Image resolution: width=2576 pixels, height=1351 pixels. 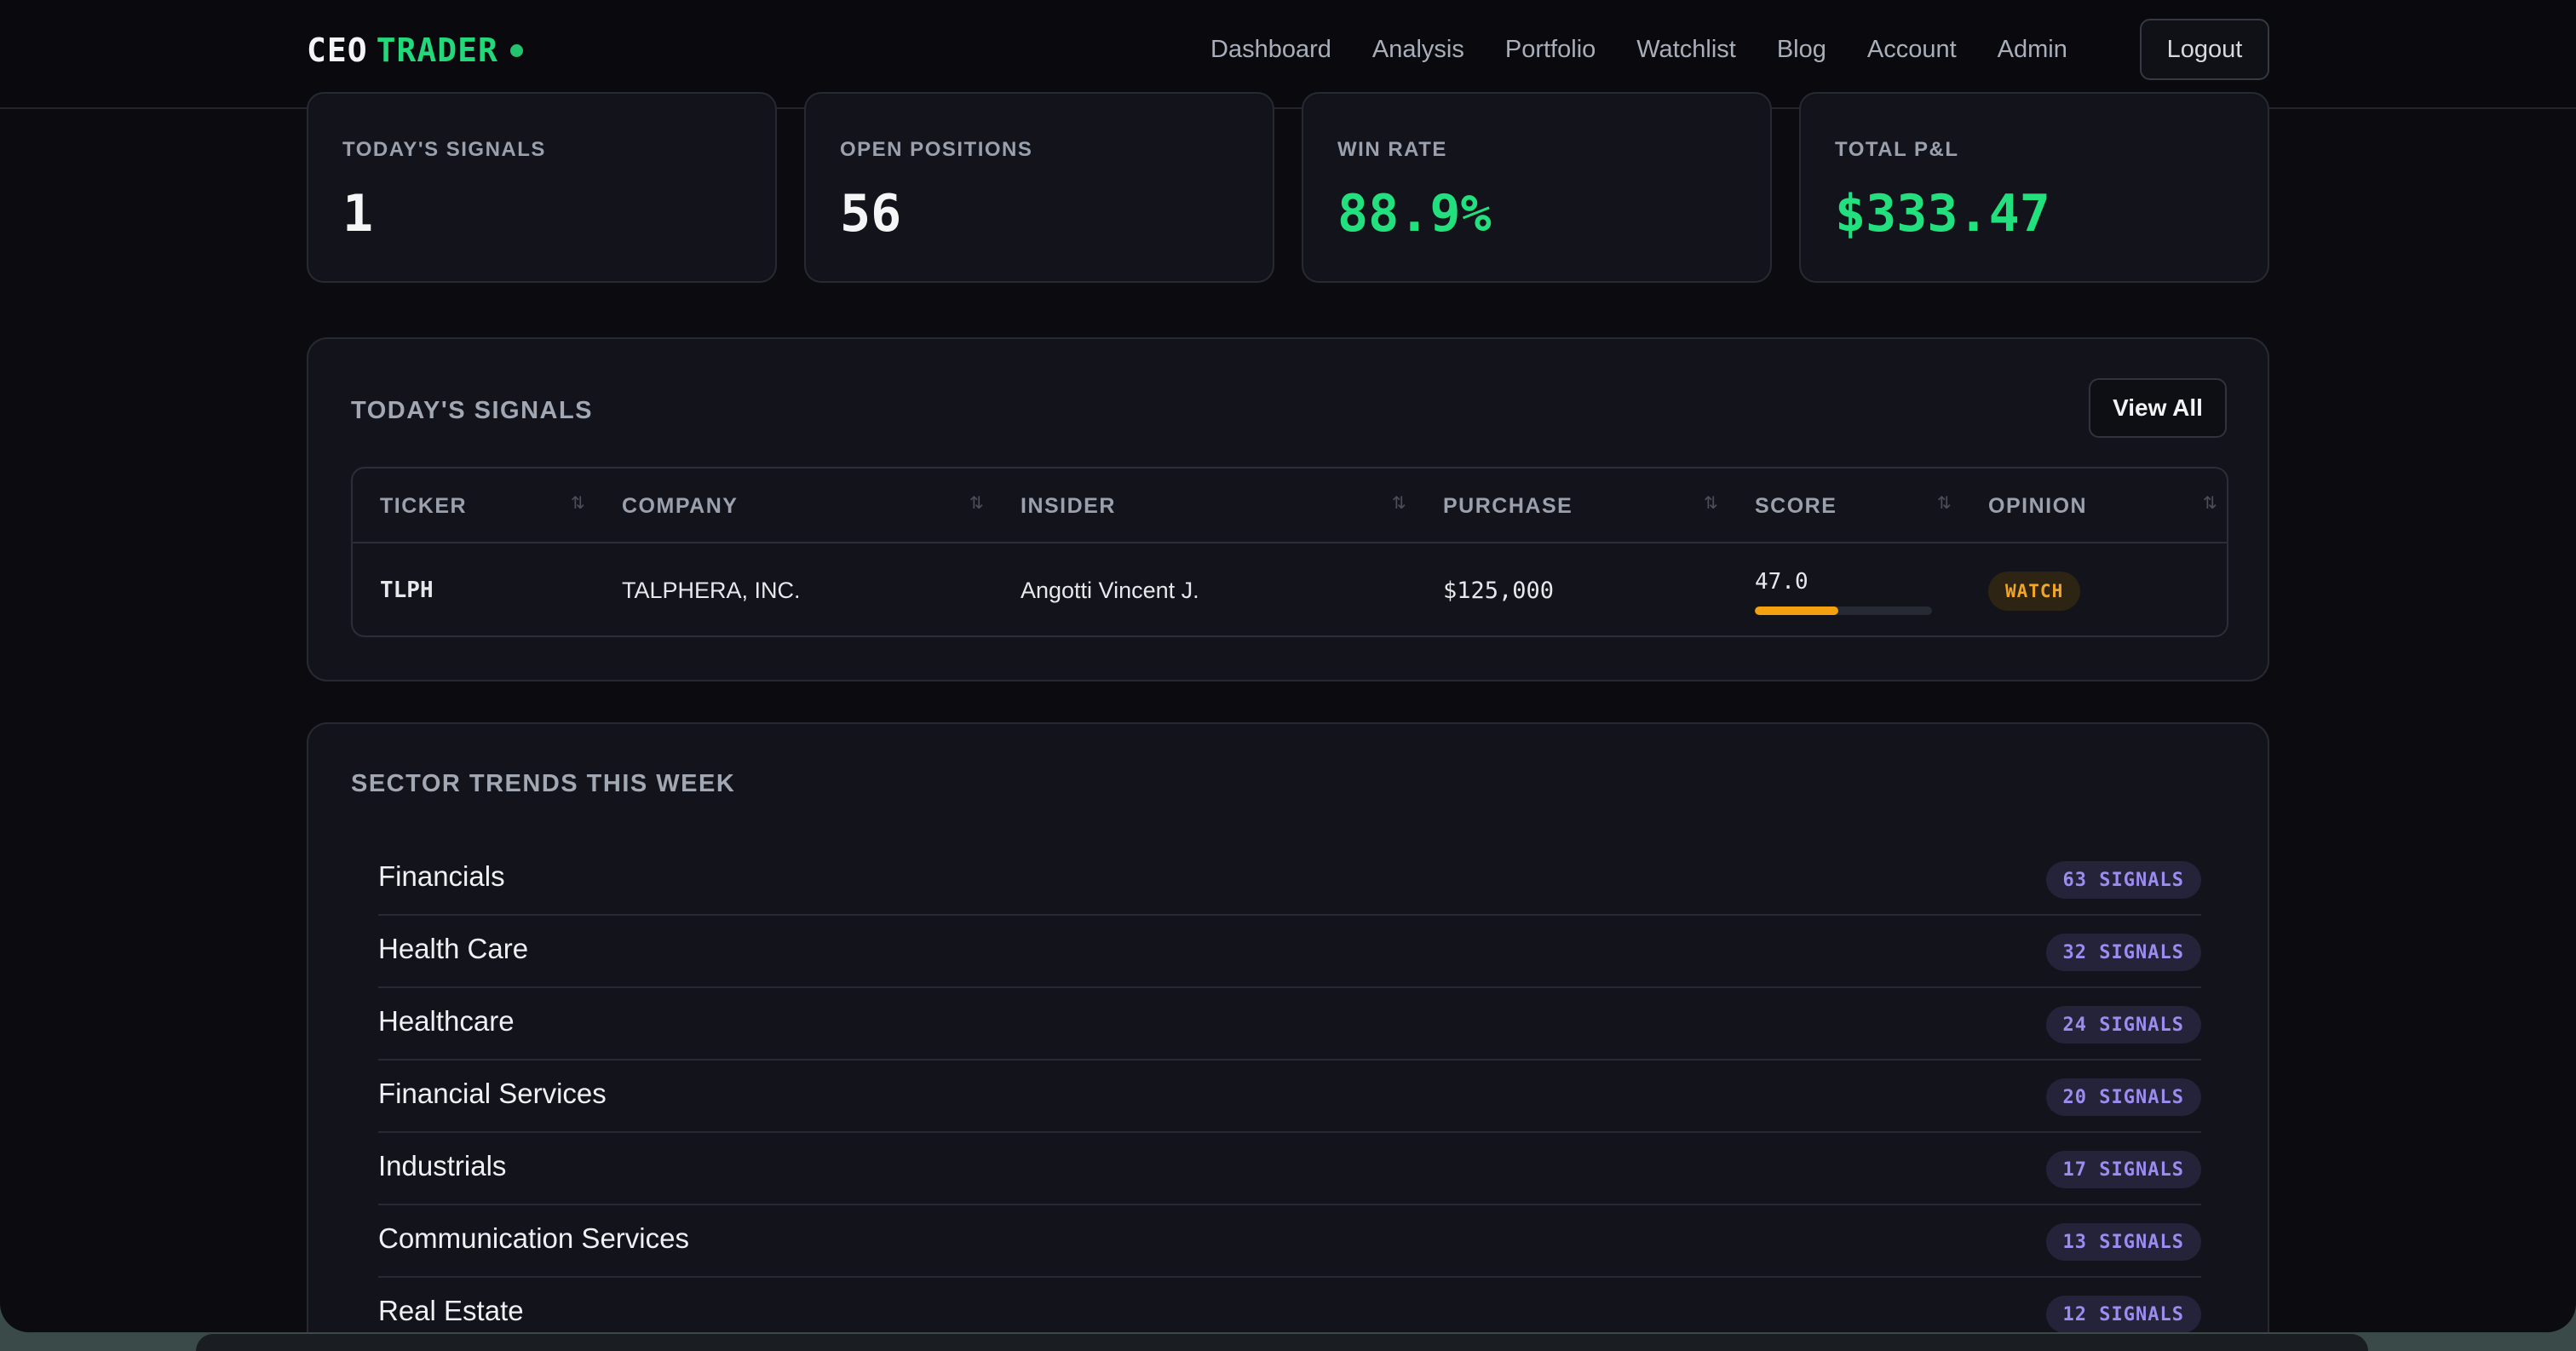 What do you see at coordinates (1039, 187) in the screenshot?
I see `stat-card-open-positions: OPEN POSITIONS 56` at bounding box center [1039, 187].